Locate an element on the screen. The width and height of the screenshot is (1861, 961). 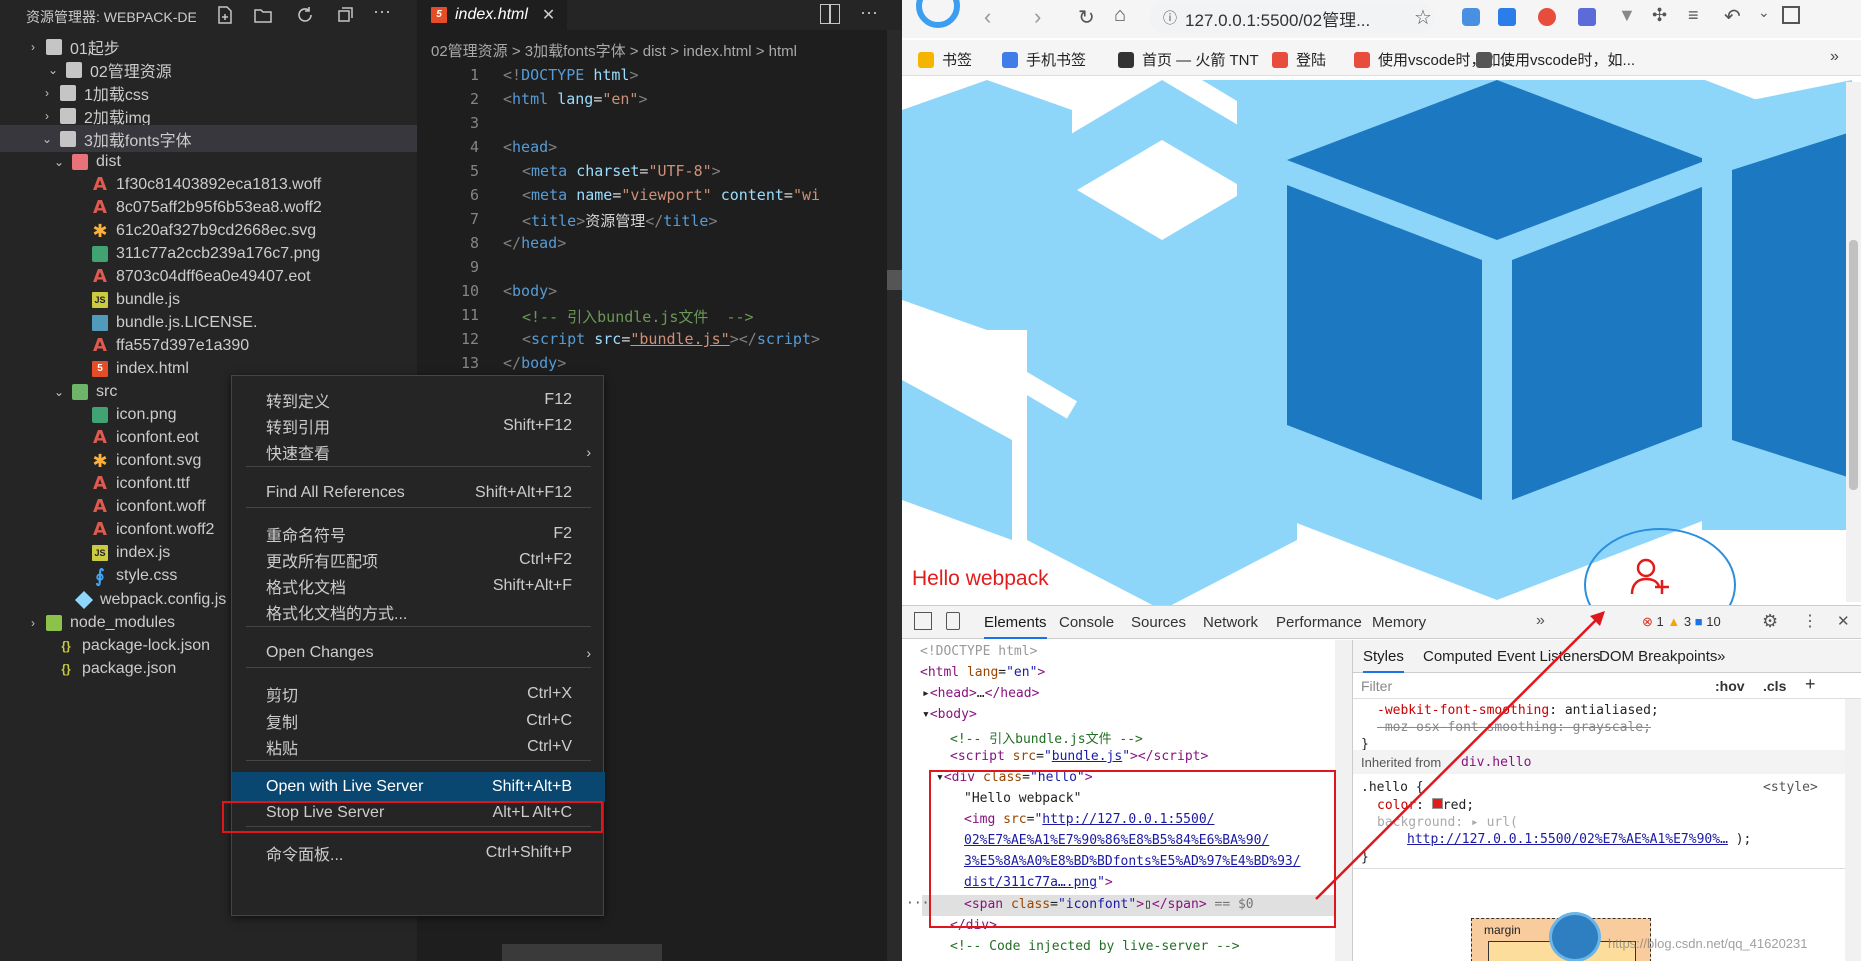
translate-icon is located at coordinates (1507, 17).